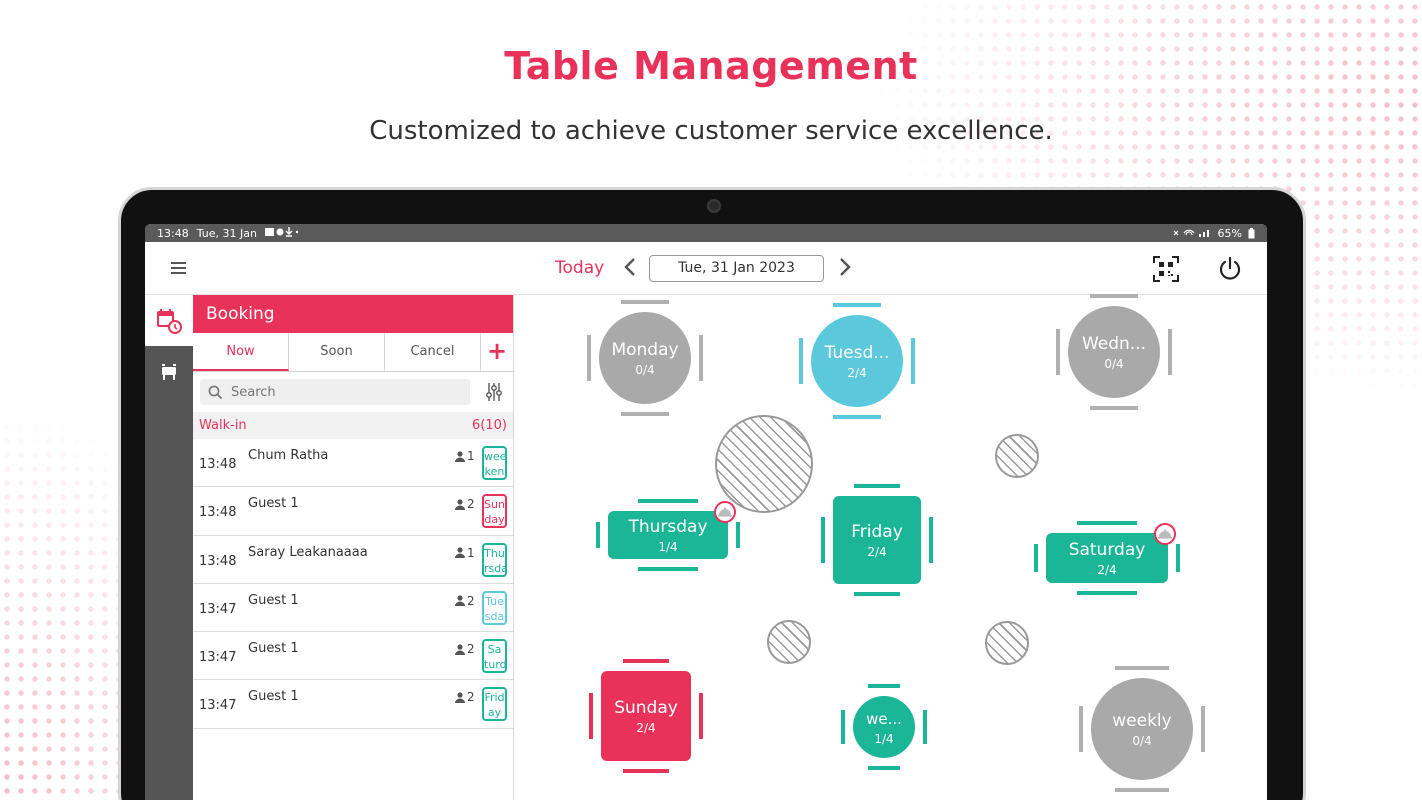 This screenshot has height=800, width=1422. Describe the element at coordinates (1229, 233) in the screenshot. I see `battery-level: 65%` at that location.